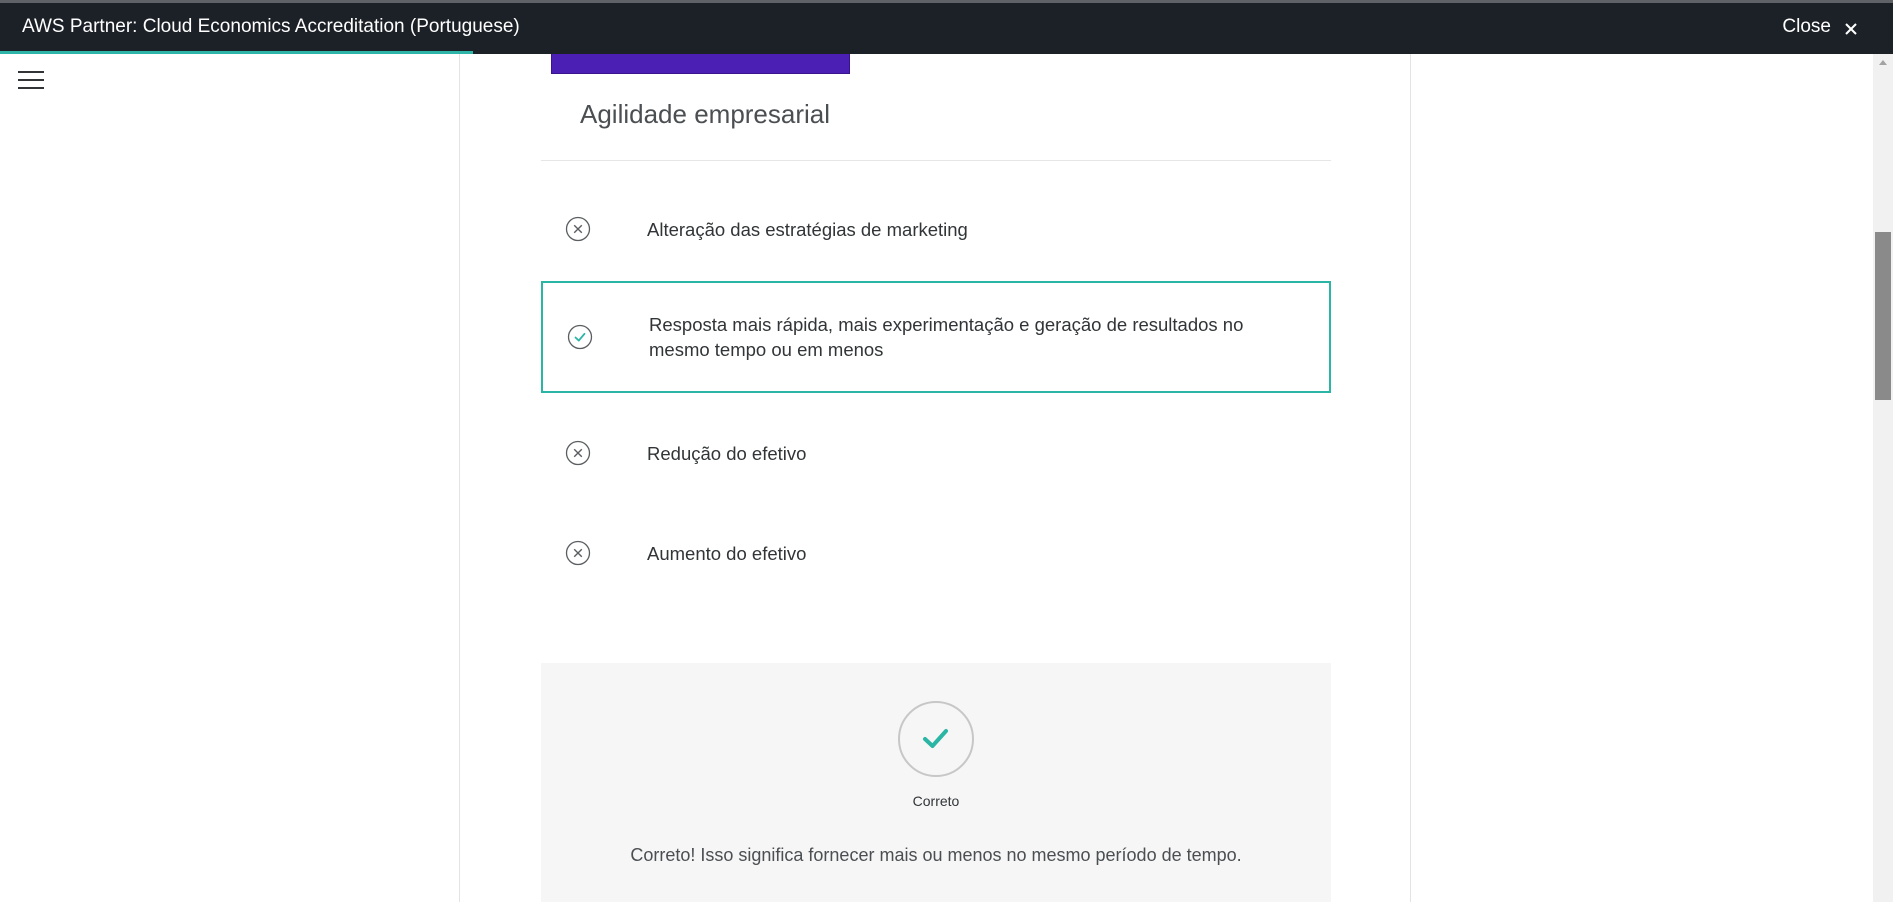  I want to click on close-button: Close, so click(1820, 27).